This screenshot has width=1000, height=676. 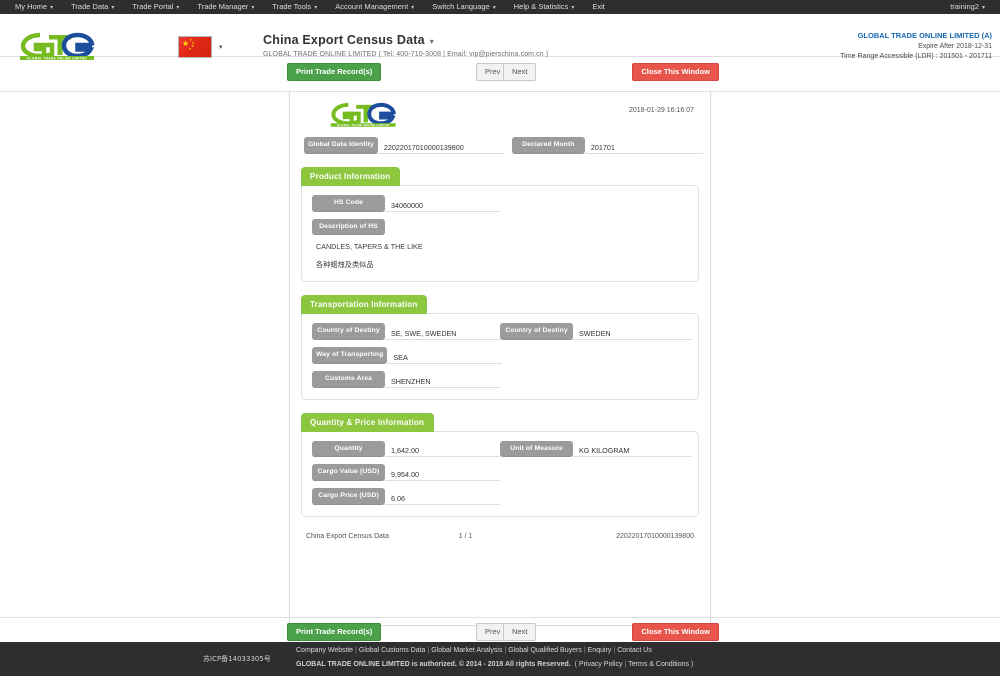 I want to click on nav-item-switch-language: Switch Language ▾, so click(x=464, y=7).